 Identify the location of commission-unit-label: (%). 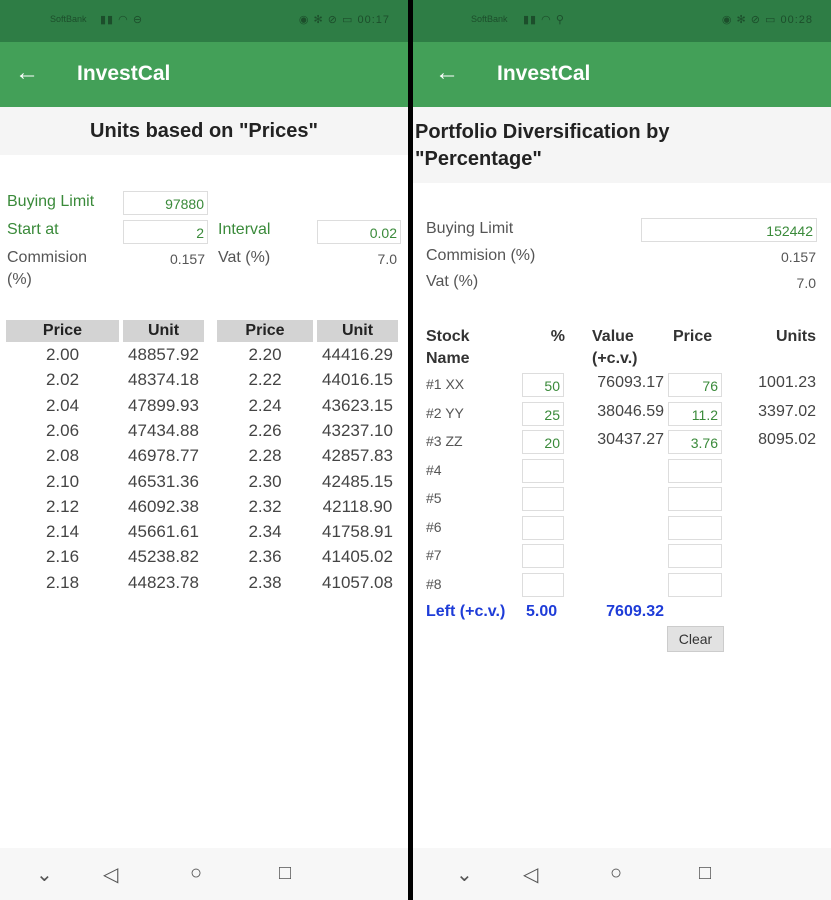
(19, 279).